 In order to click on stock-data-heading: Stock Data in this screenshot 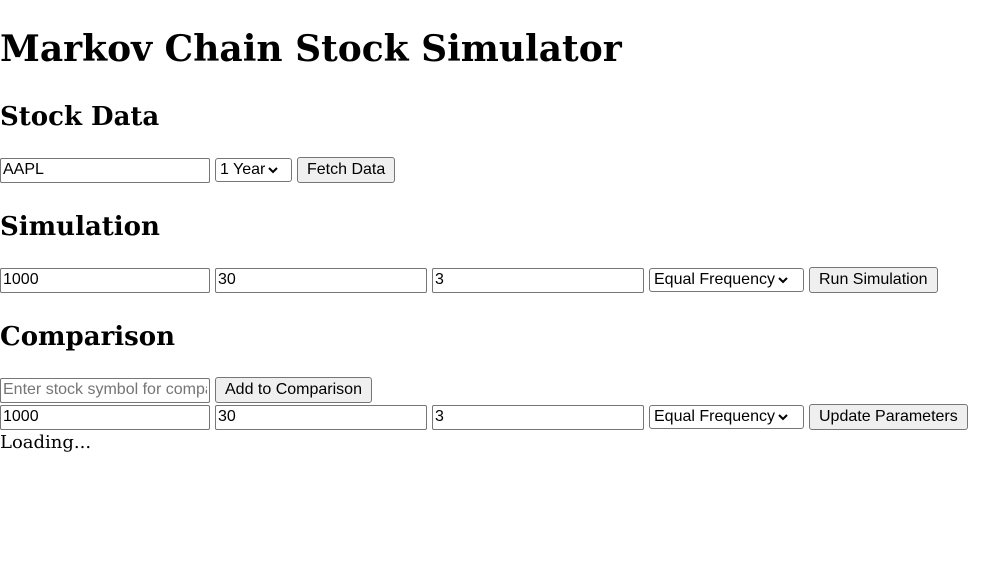, I will do `click(80, 117)`.